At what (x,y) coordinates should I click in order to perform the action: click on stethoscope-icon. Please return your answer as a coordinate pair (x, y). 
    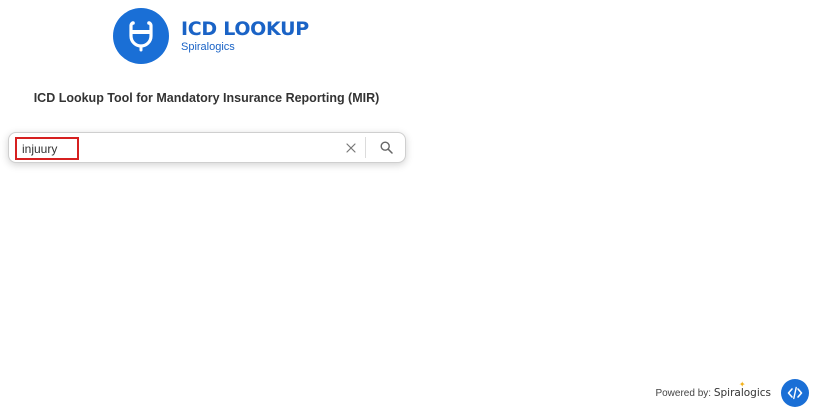
    Looking at the image, I should click on (141, 36).